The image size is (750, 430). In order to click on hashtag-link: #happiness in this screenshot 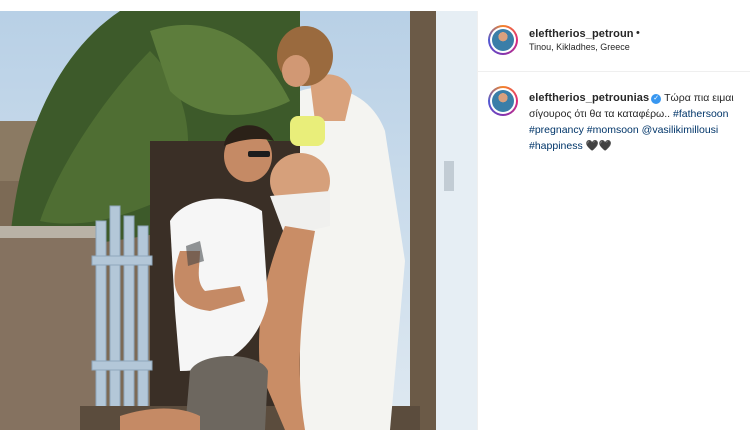, I will do `click(556, 146)`.